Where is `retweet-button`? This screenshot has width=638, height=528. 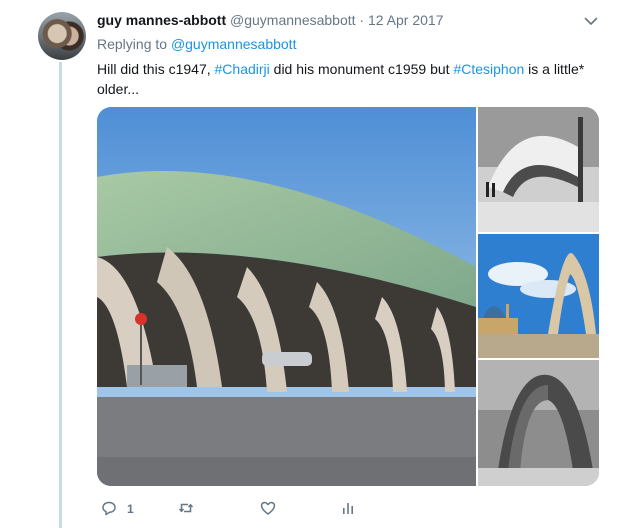
retweet-button is located at coordinates (190, 509).